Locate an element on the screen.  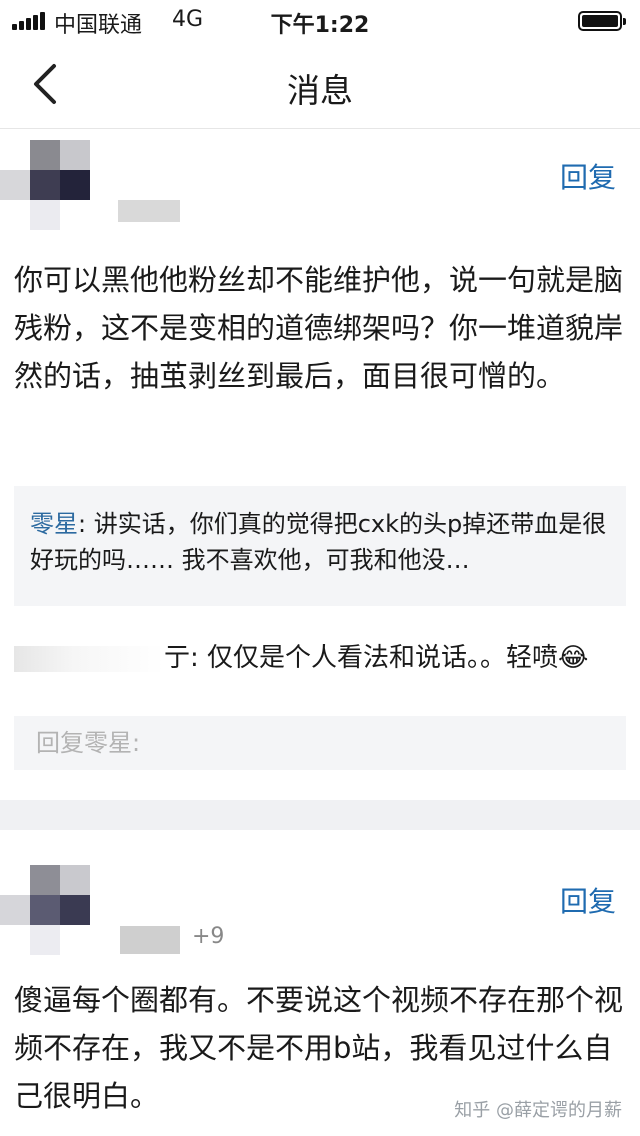
quote-author: 零星 is located at coordinates (54, 524).